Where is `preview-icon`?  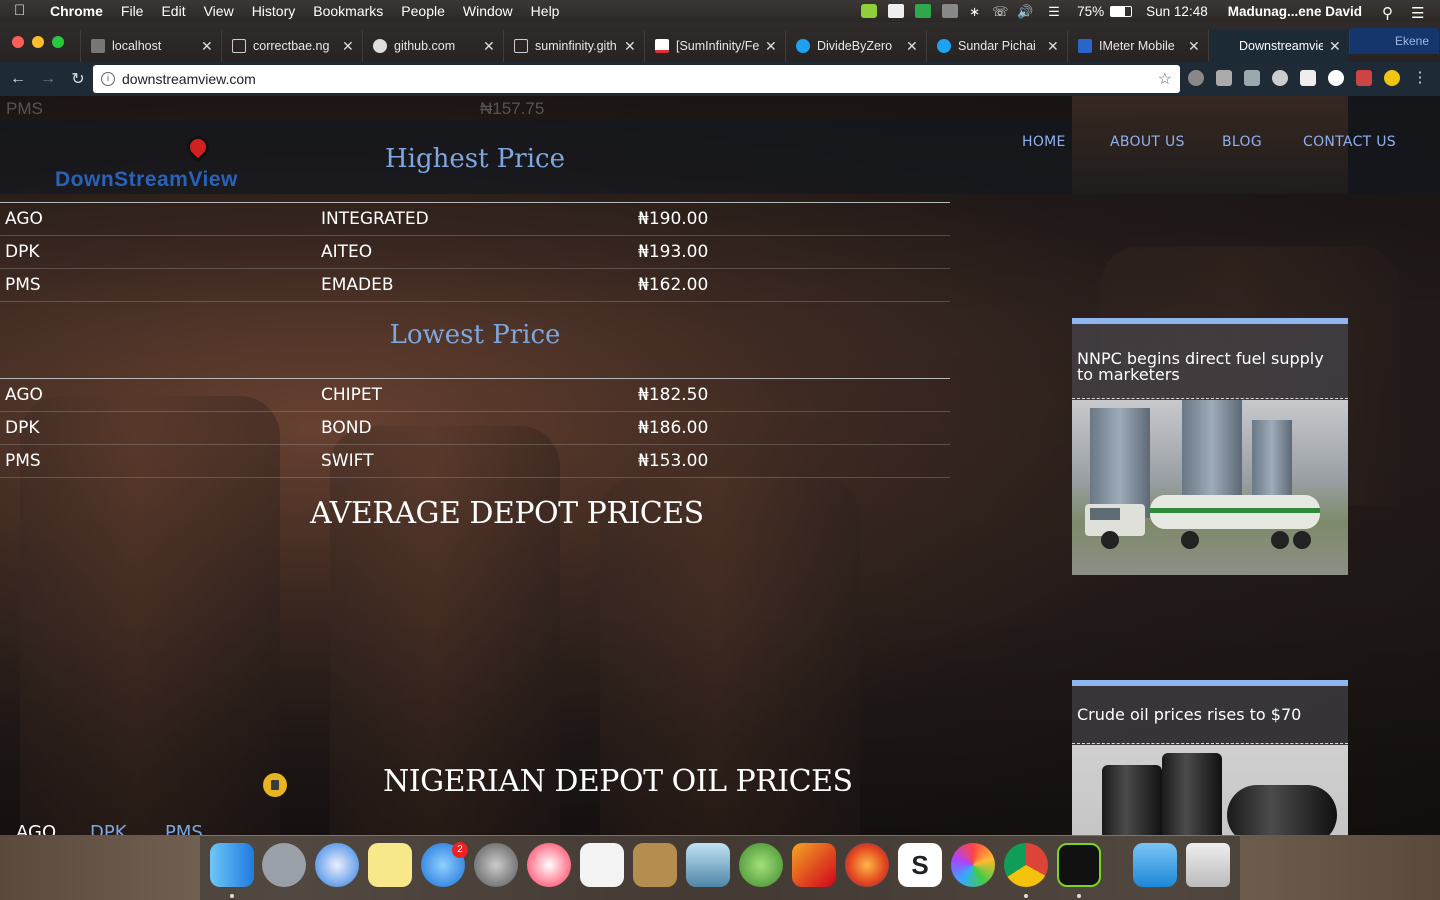 preview-icon is located at coordinates (708, 865).